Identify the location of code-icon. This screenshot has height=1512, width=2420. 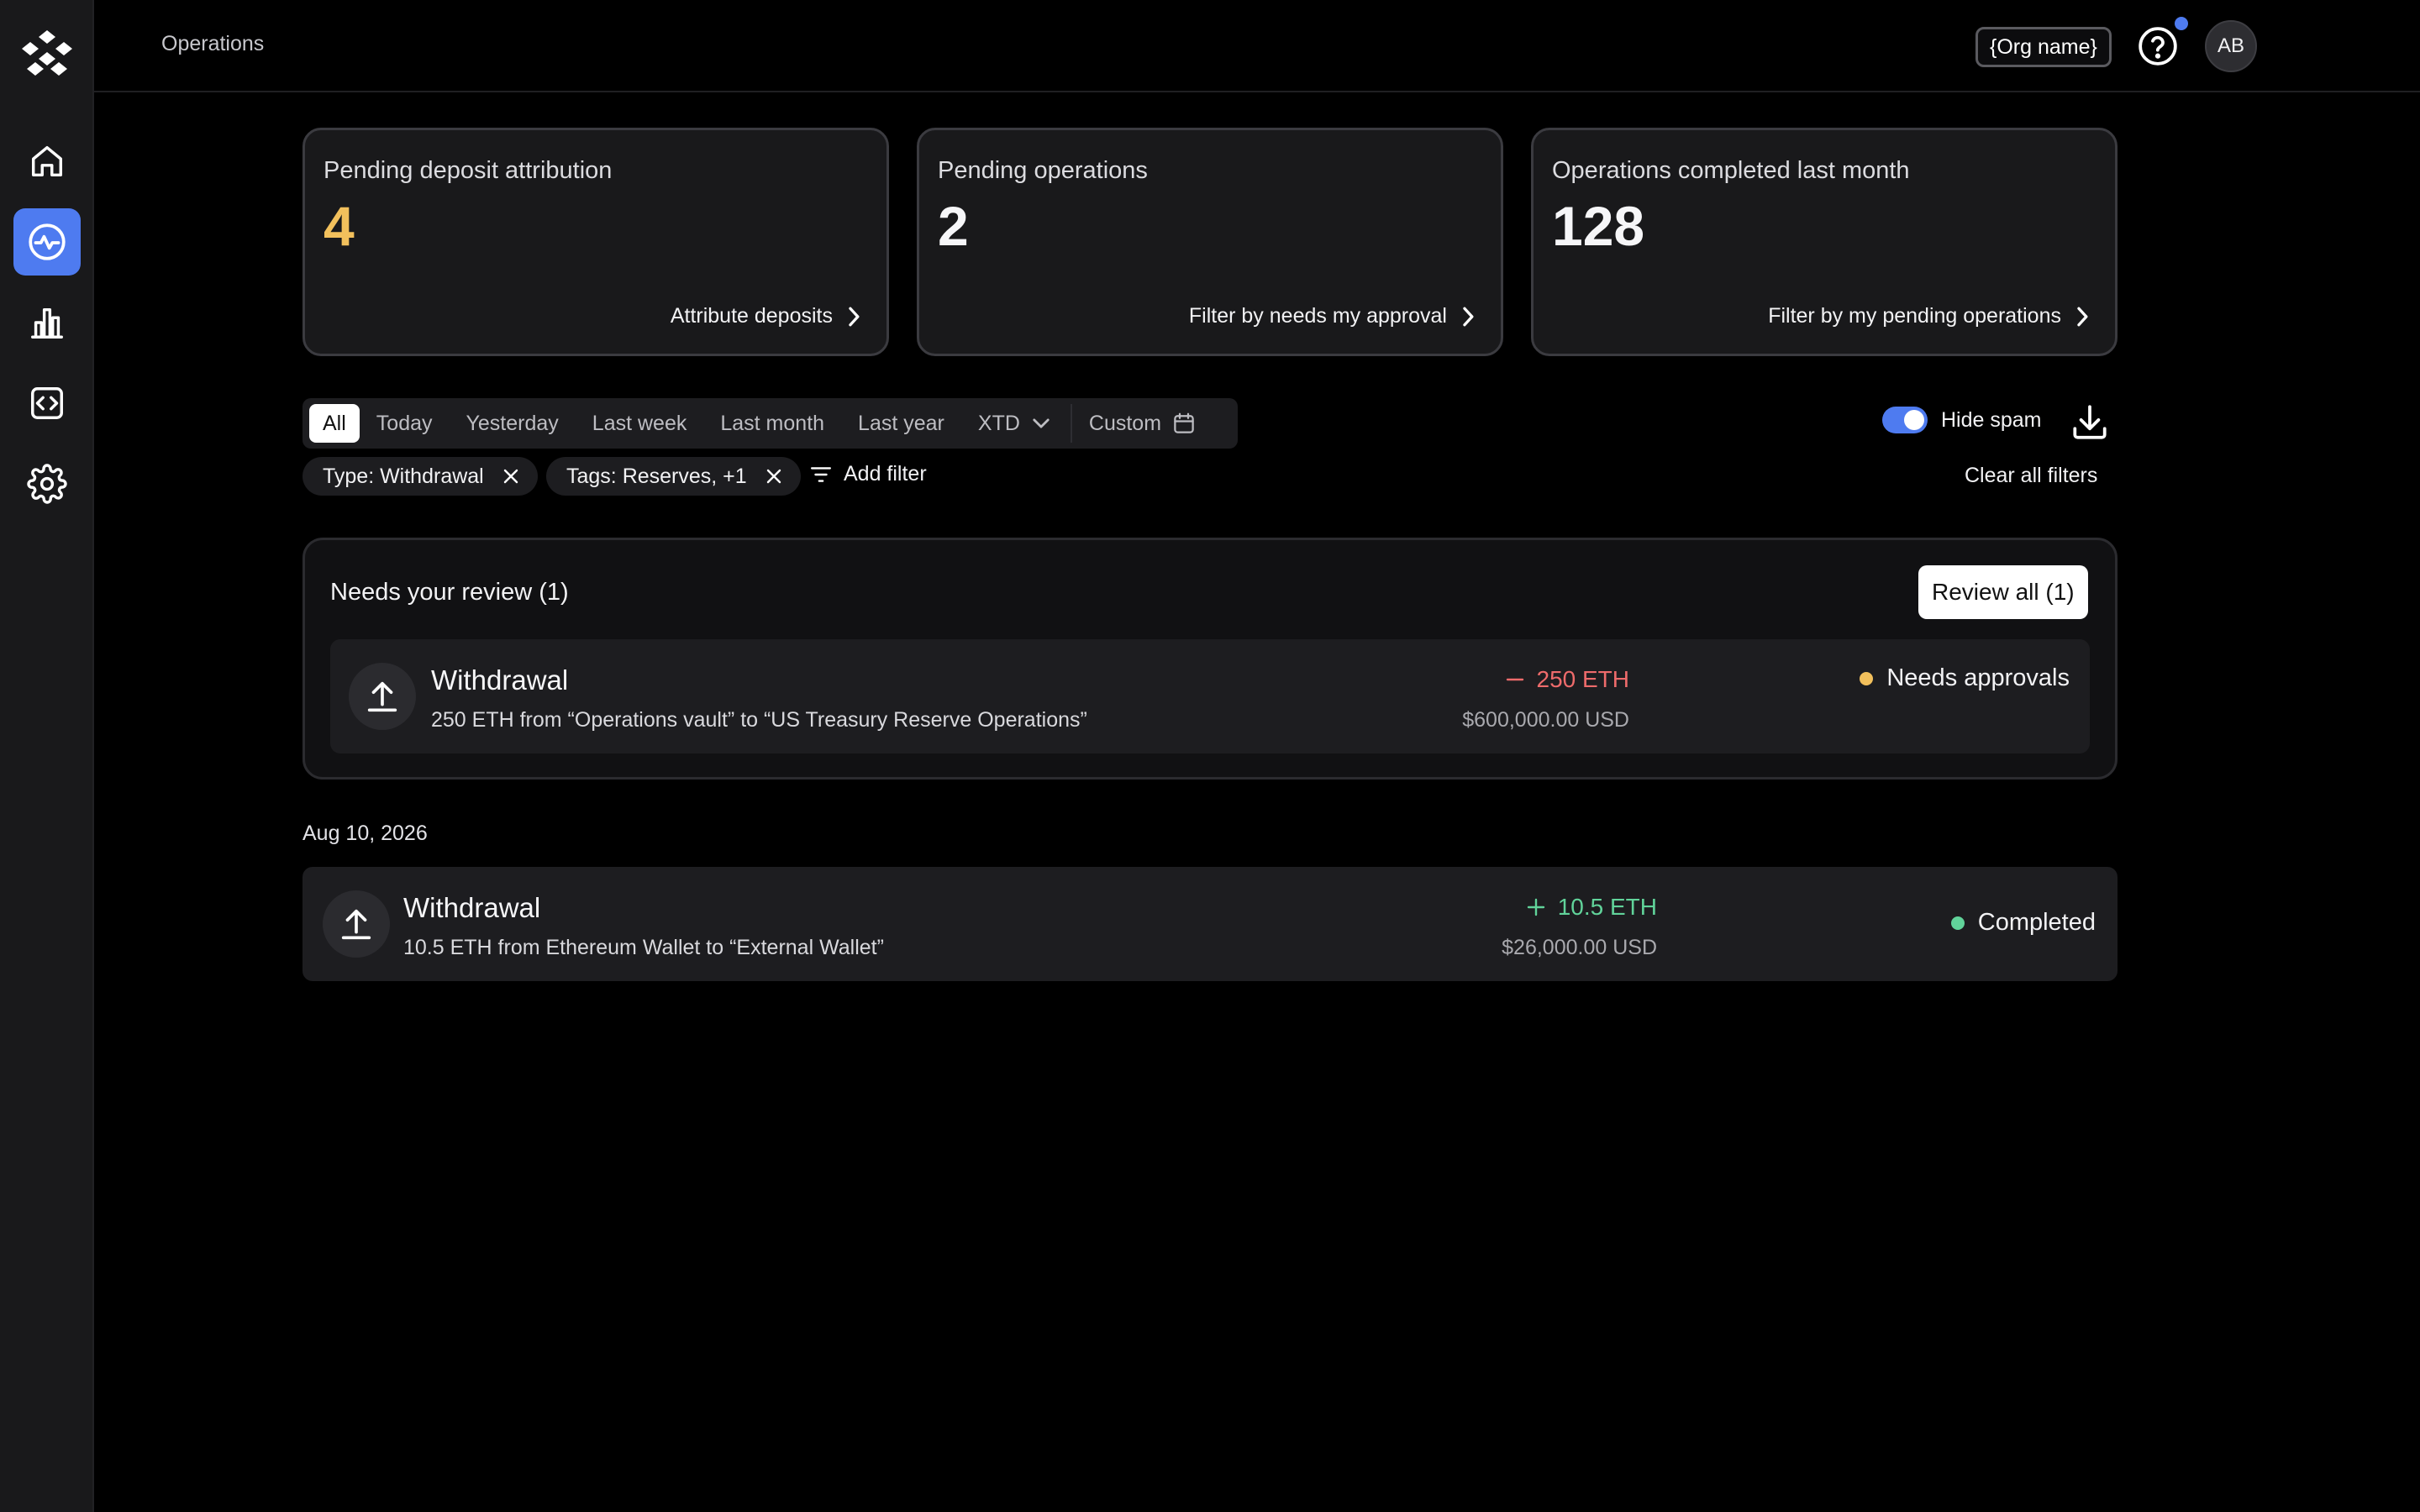
(47, 403).